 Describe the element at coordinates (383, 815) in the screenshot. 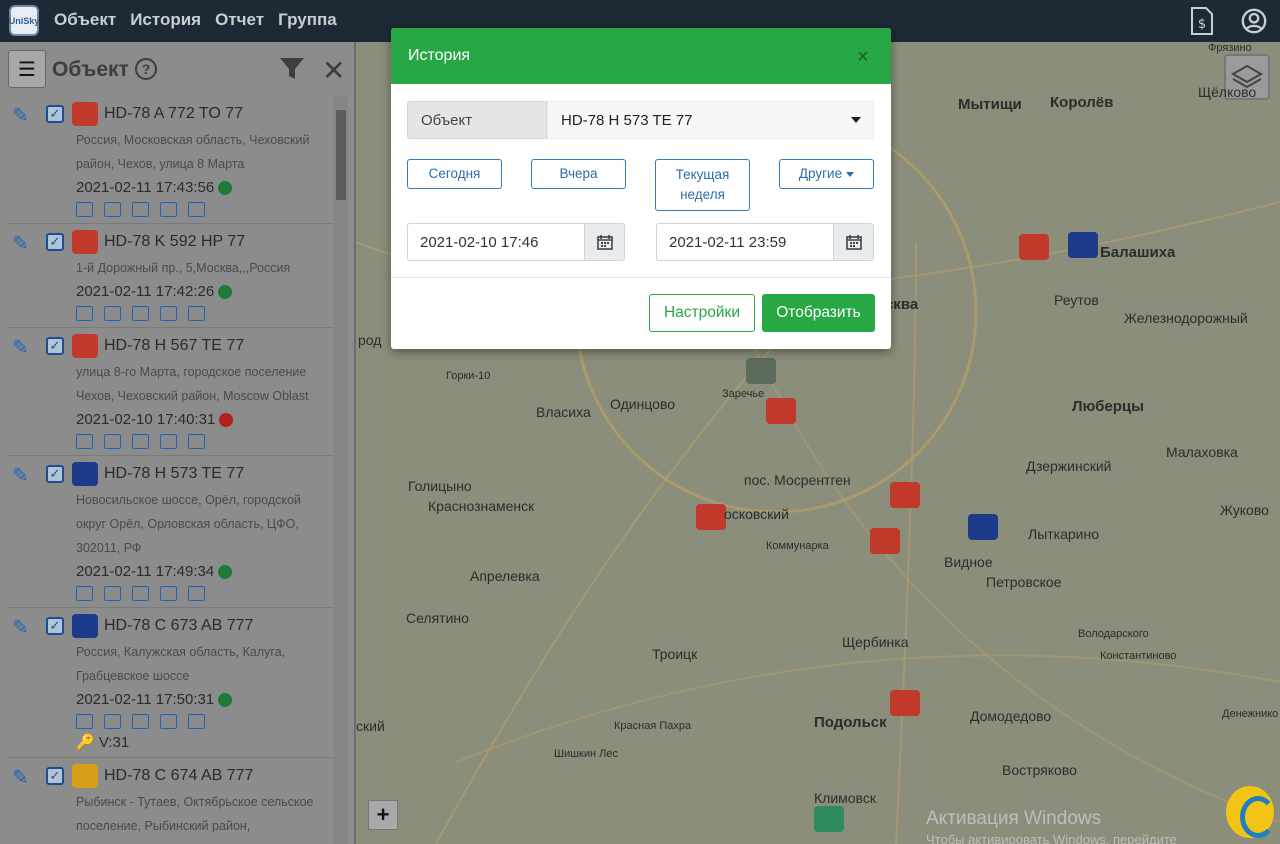

I see `zoom-in-button: +` at that location.